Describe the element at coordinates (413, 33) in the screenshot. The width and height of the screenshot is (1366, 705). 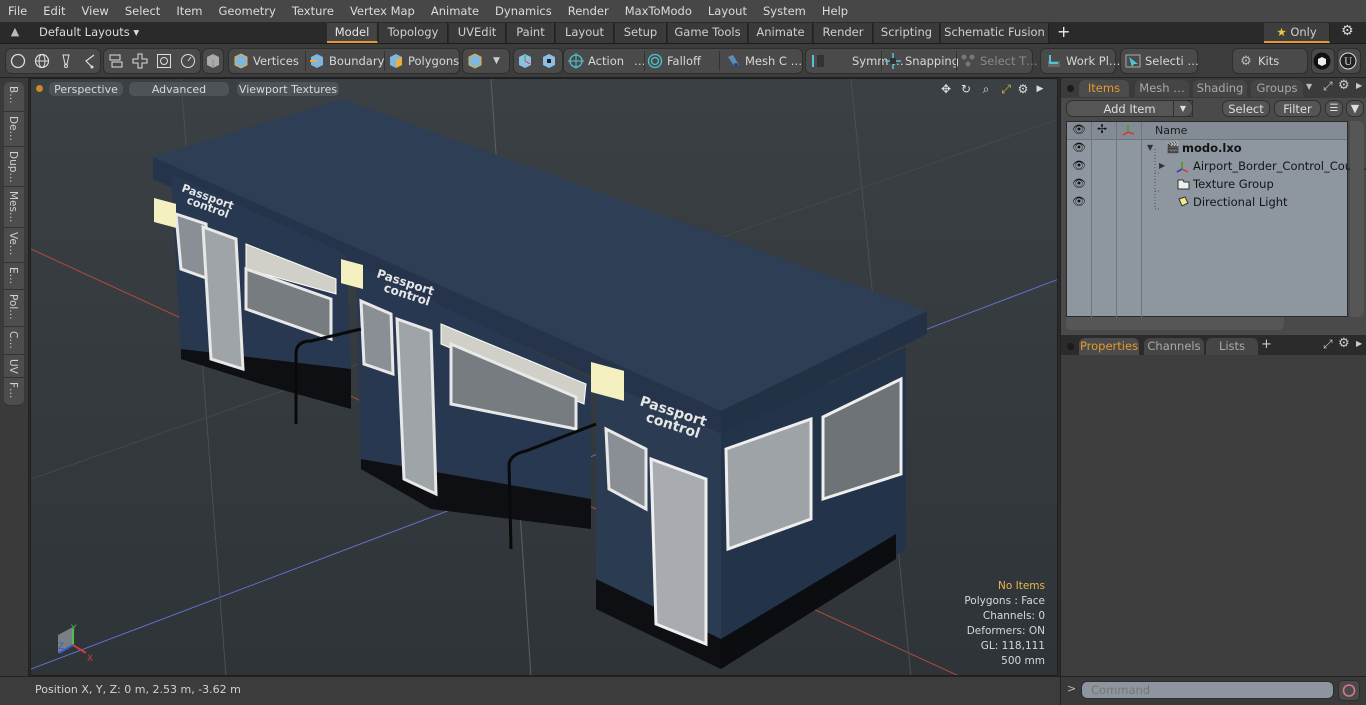
I see `tab-topology: Topology` at that location.